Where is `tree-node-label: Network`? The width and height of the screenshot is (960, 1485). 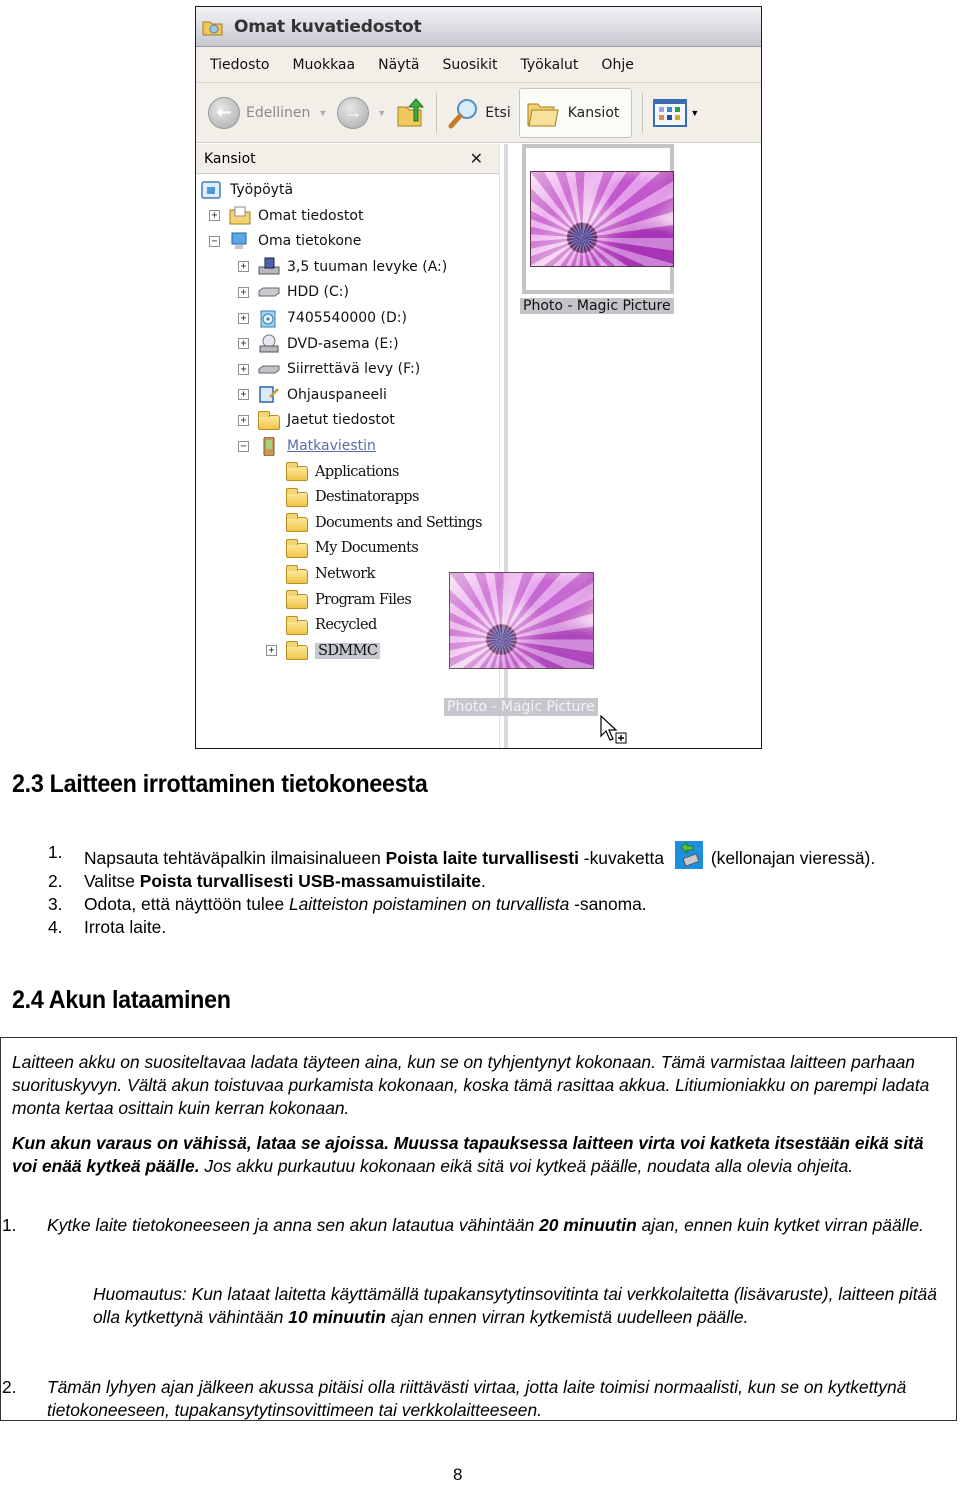
tree-node-label: Network is located at coordinates (345, 574).